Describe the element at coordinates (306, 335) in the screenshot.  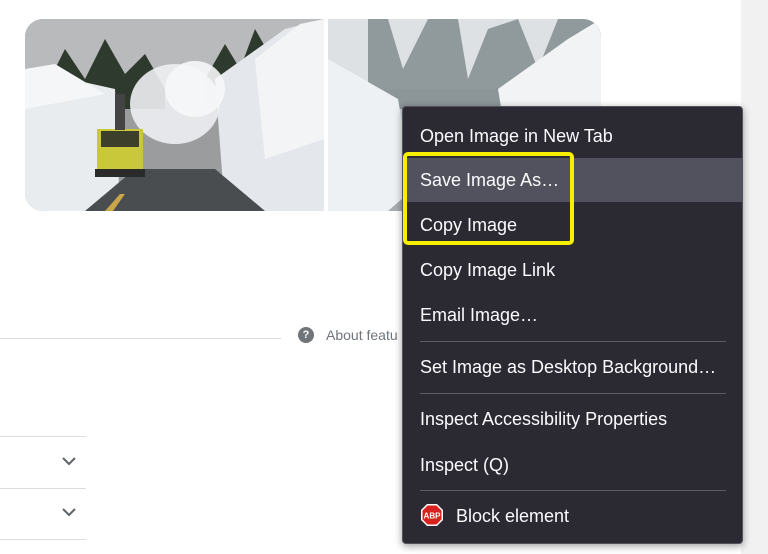
I see `help-icon: ?` at that location.